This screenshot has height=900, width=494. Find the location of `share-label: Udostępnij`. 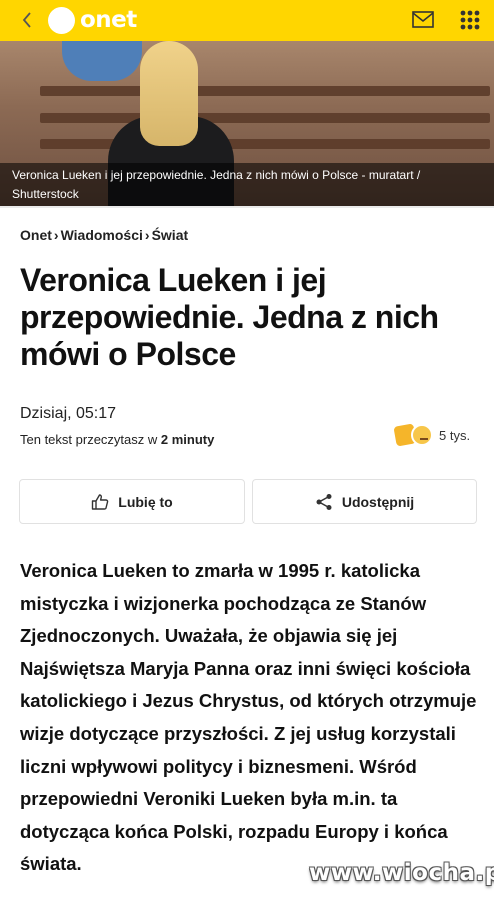

share-label: Udostępnij is located at coordinates (378, 501).